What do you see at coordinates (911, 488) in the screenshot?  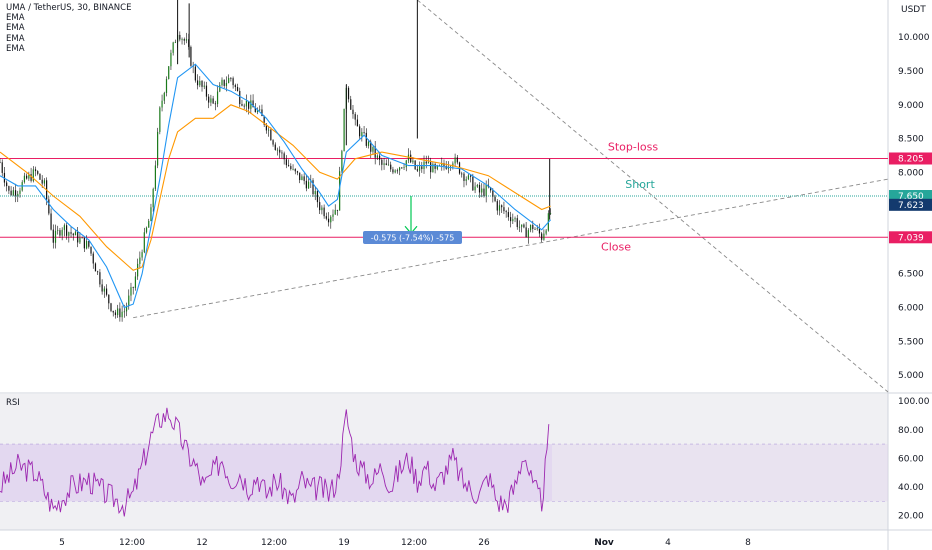 I see `rsi-tick-label: 40.00` at bounding box center [911, 488].